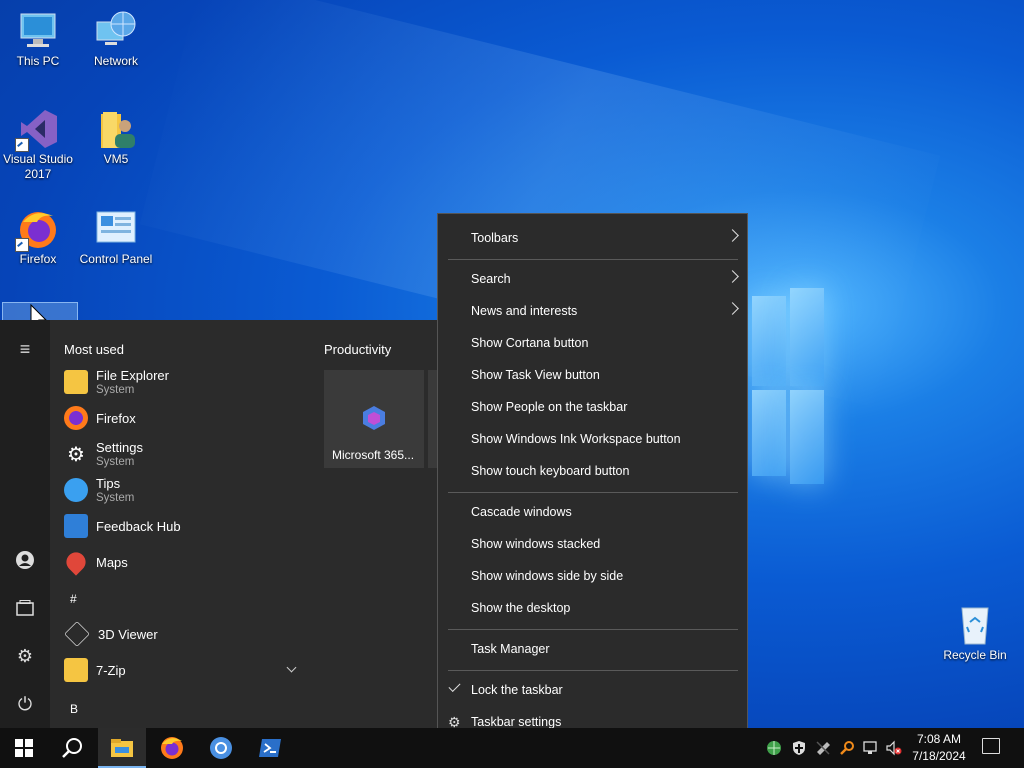 This screenshot has height=768, width=1024. What do you see at coordinates (847, 748) in the screenshot?
I see `key-icon` at bounding box center [847, 748].